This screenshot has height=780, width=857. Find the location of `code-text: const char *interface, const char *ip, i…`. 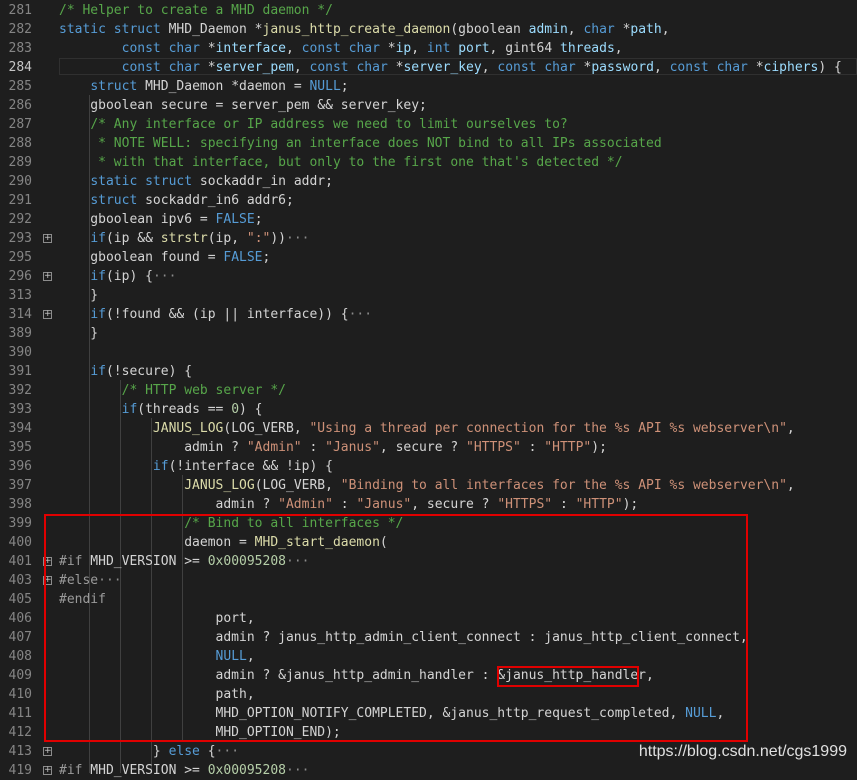

code-text: const char *interface, const char *ip, i… is located at coordinates (341, 48).